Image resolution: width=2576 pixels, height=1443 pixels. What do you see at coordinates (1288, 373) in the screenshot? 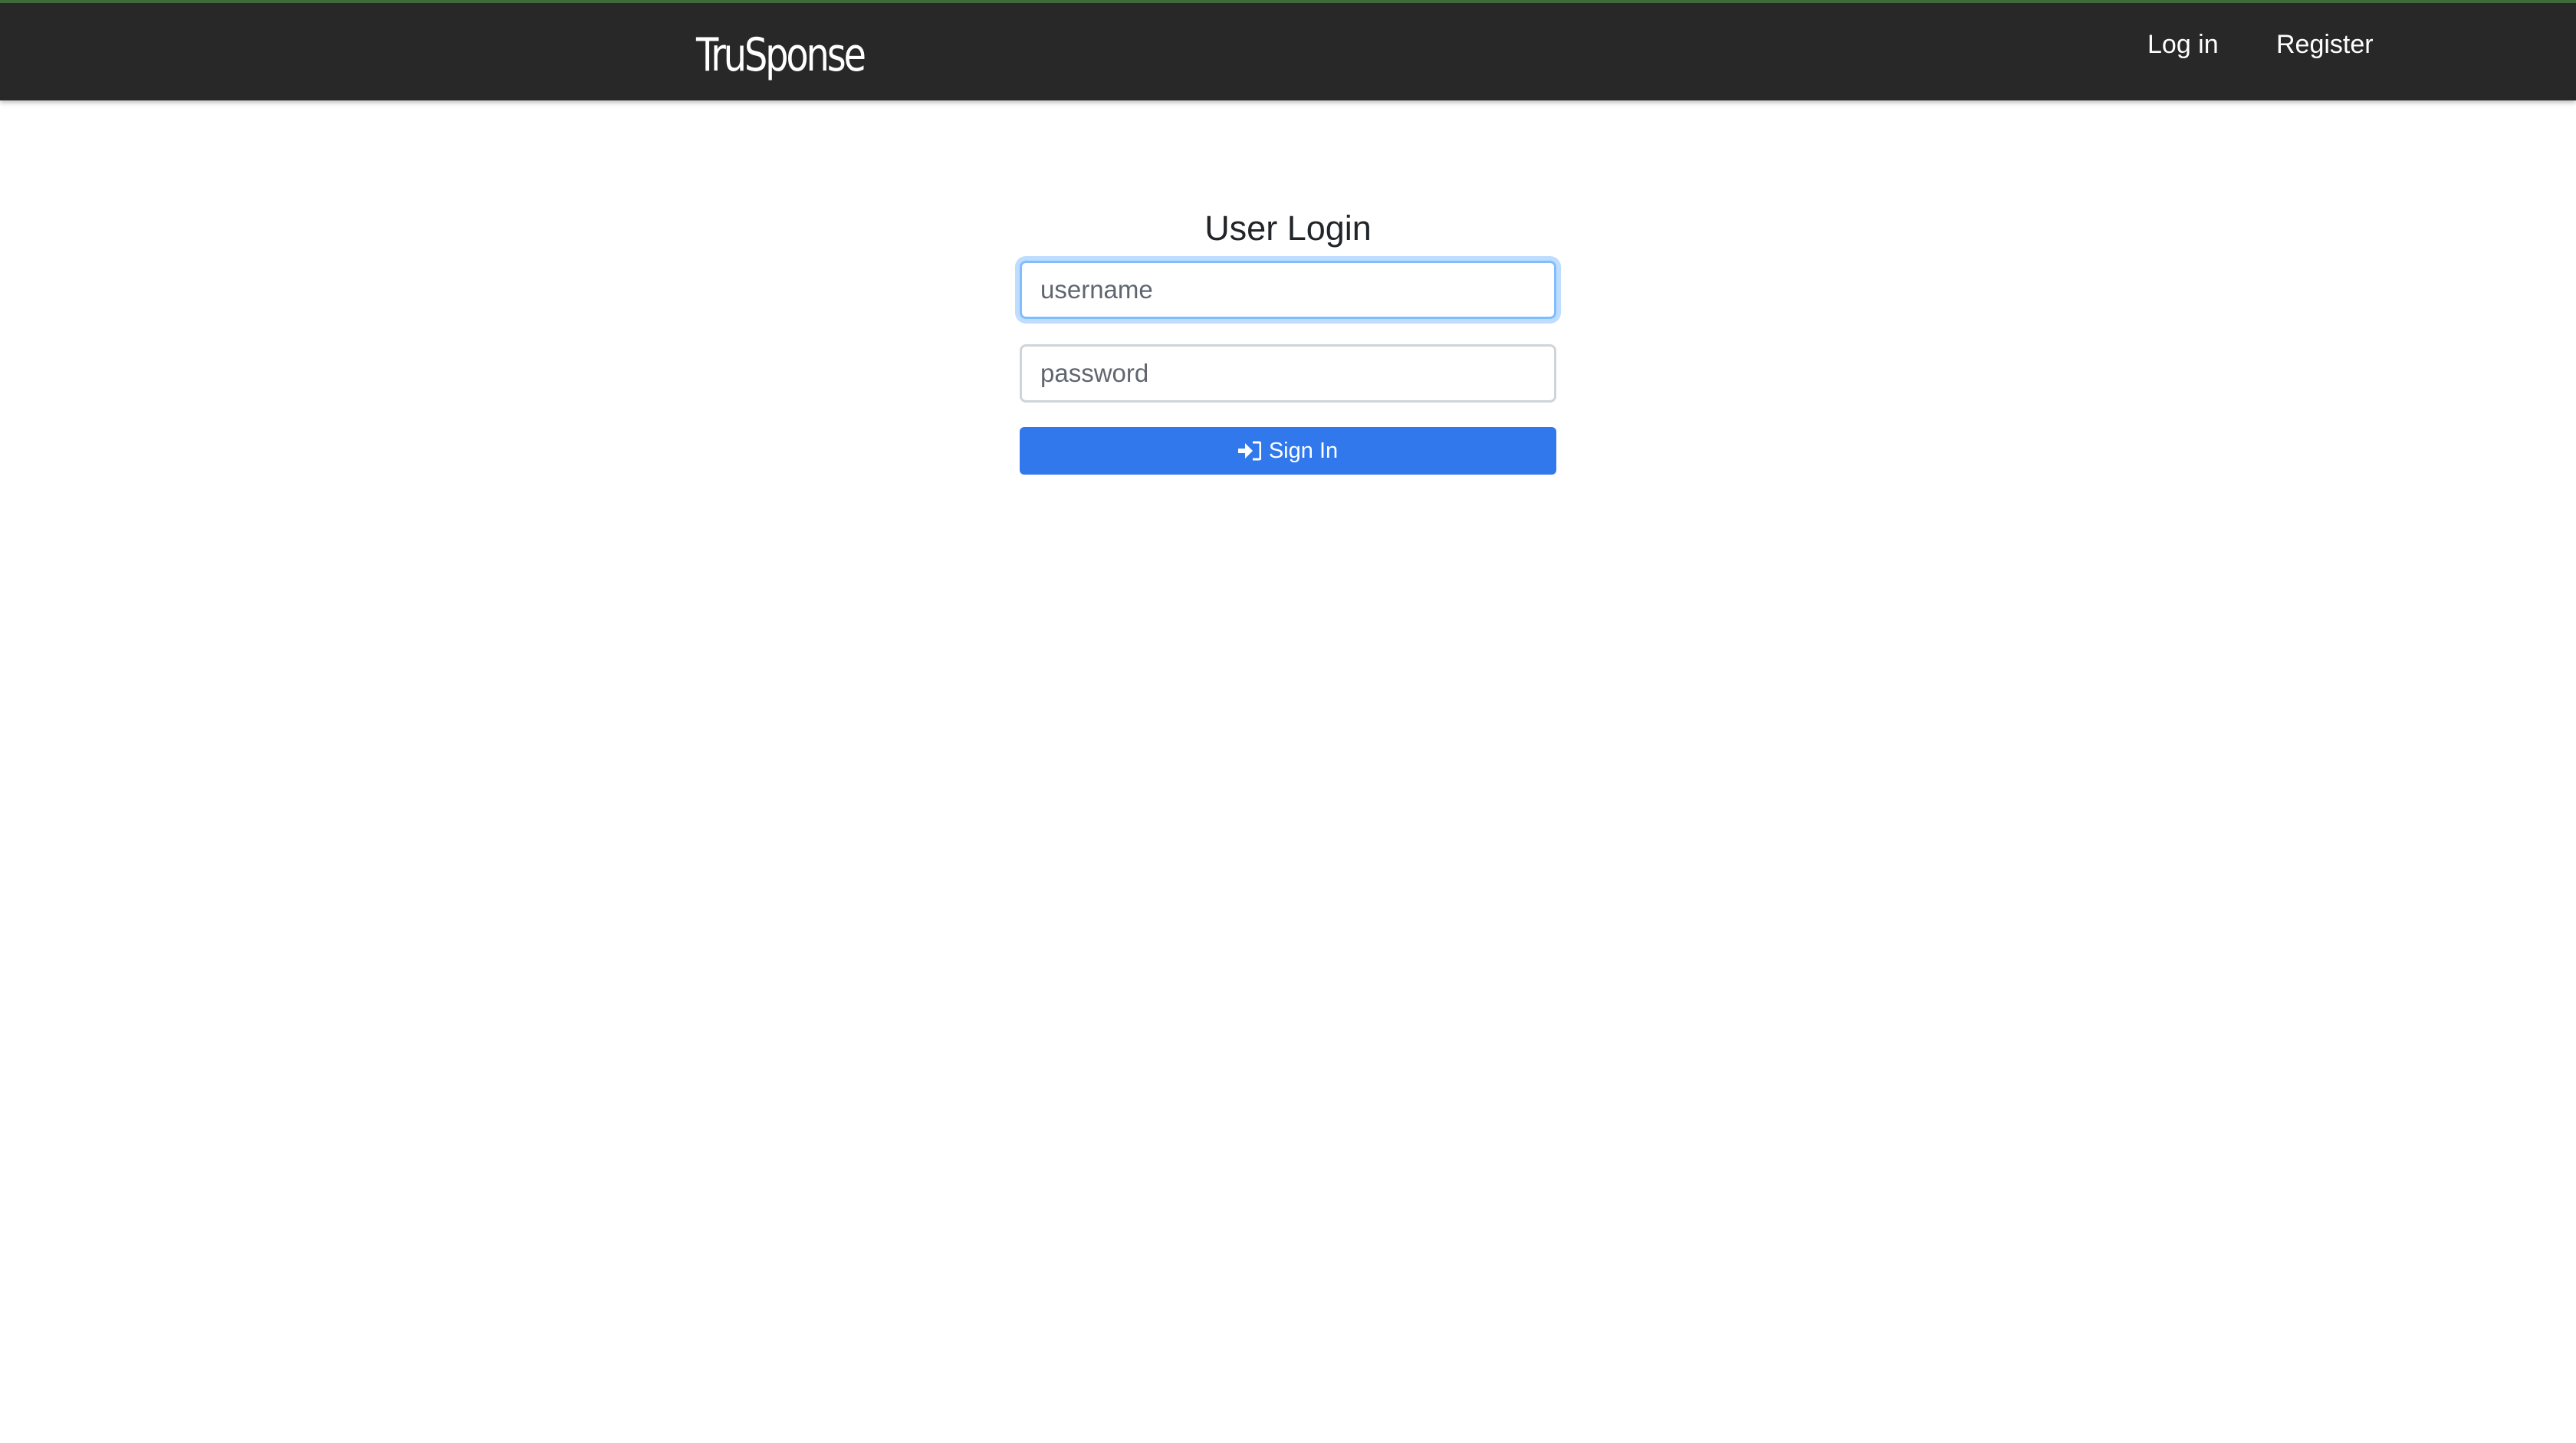
I see `password-input` at bounding box center [1288, 373].